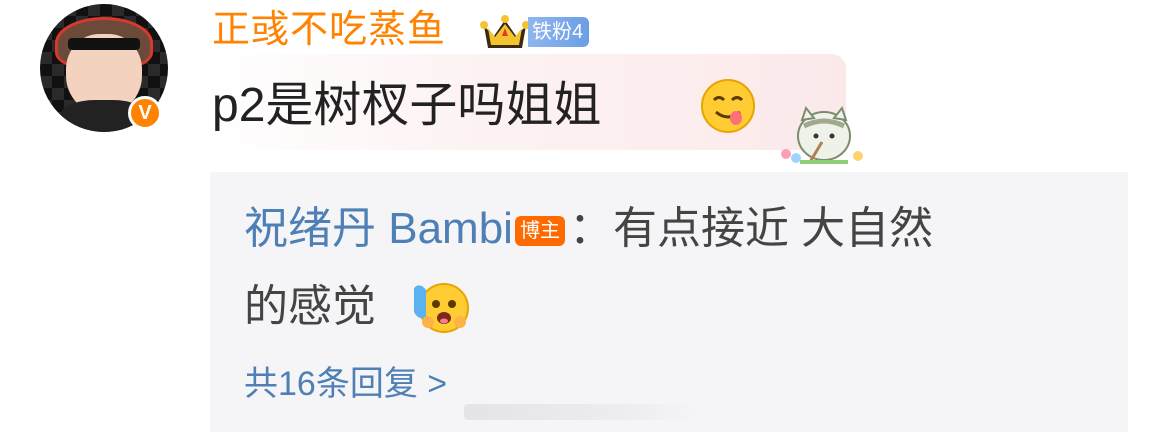  I want to click on blogger-badge: 博主, so click(539, 231).